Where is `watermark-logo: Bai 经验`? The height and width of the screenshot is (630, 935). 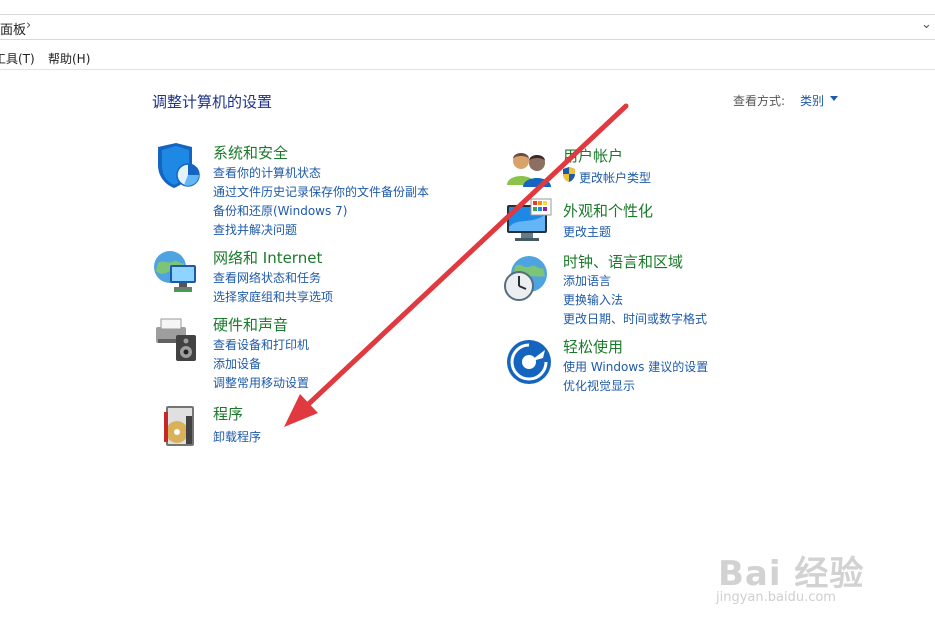
watermark-logo: Bai 经验 is located at coordinates (791, 574).